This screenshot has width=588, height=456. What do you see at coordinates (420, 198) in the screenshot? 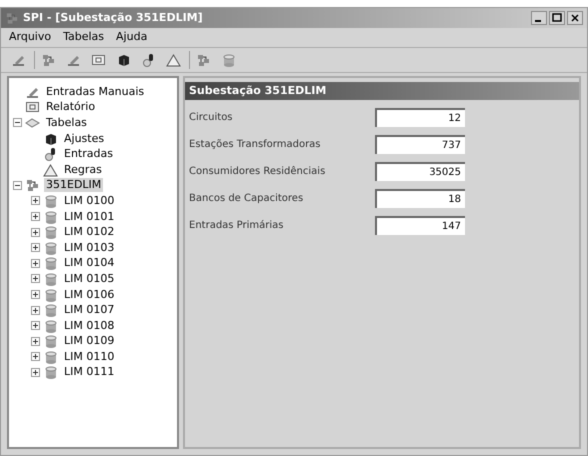
I see `number-field: 18` at bounding box center [420, 198].